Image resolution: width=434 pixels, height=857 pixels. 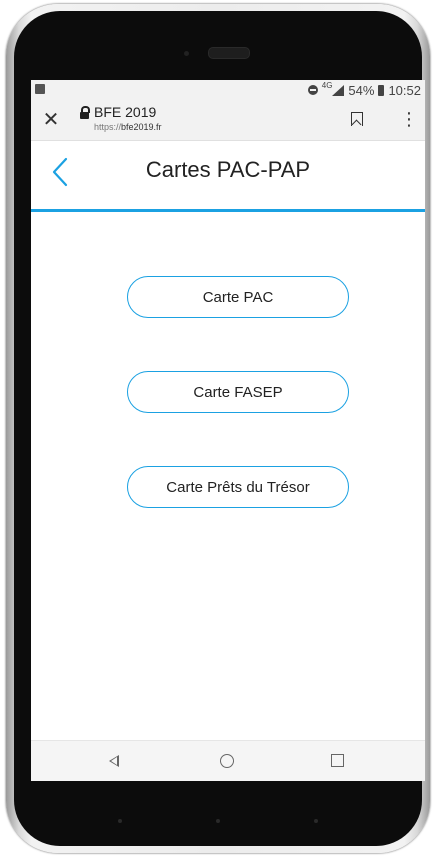 I want to click on browser-toolbar: ✕ BFE 2019 https://bfe2019.fr ⋮, so click(x=228, y=120).